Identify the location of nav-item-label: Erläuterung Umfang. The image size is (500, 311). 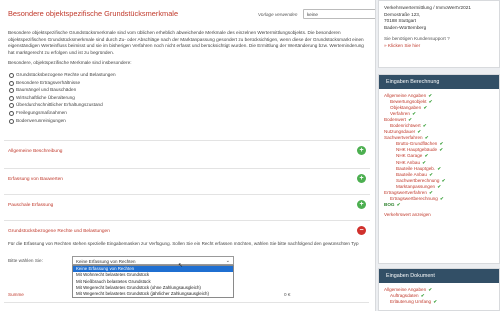
(411, 302).